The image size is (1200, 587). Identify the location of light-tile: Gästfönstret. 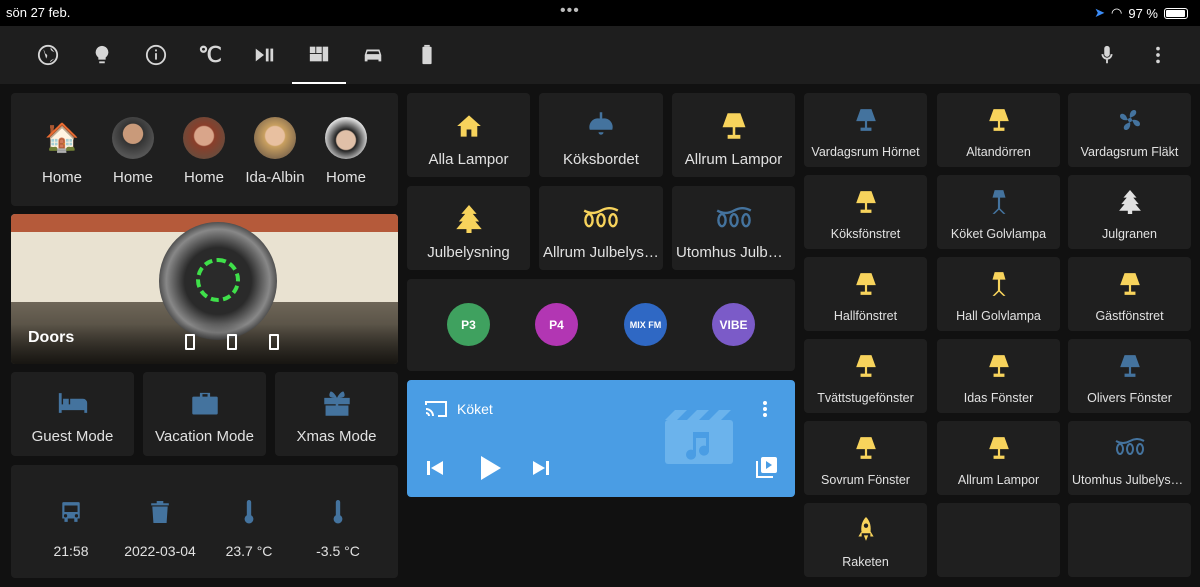
(1129, 294).